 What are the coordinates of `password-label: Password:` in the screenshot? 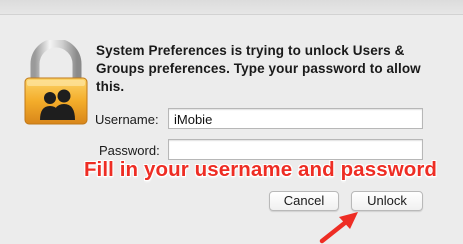 It's located at (129, 150).